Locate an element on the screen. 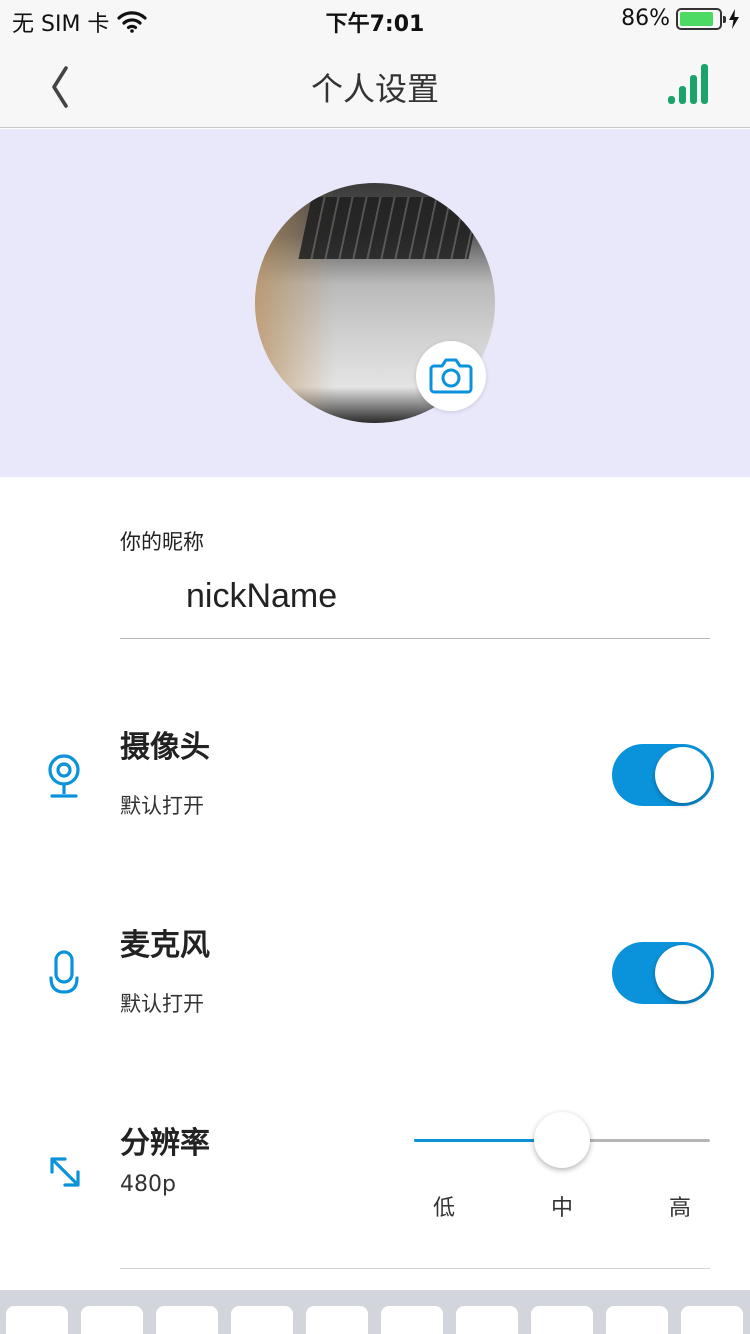 The image size is (750, 1334). bolt-icon is located at coordinates (734, 18).